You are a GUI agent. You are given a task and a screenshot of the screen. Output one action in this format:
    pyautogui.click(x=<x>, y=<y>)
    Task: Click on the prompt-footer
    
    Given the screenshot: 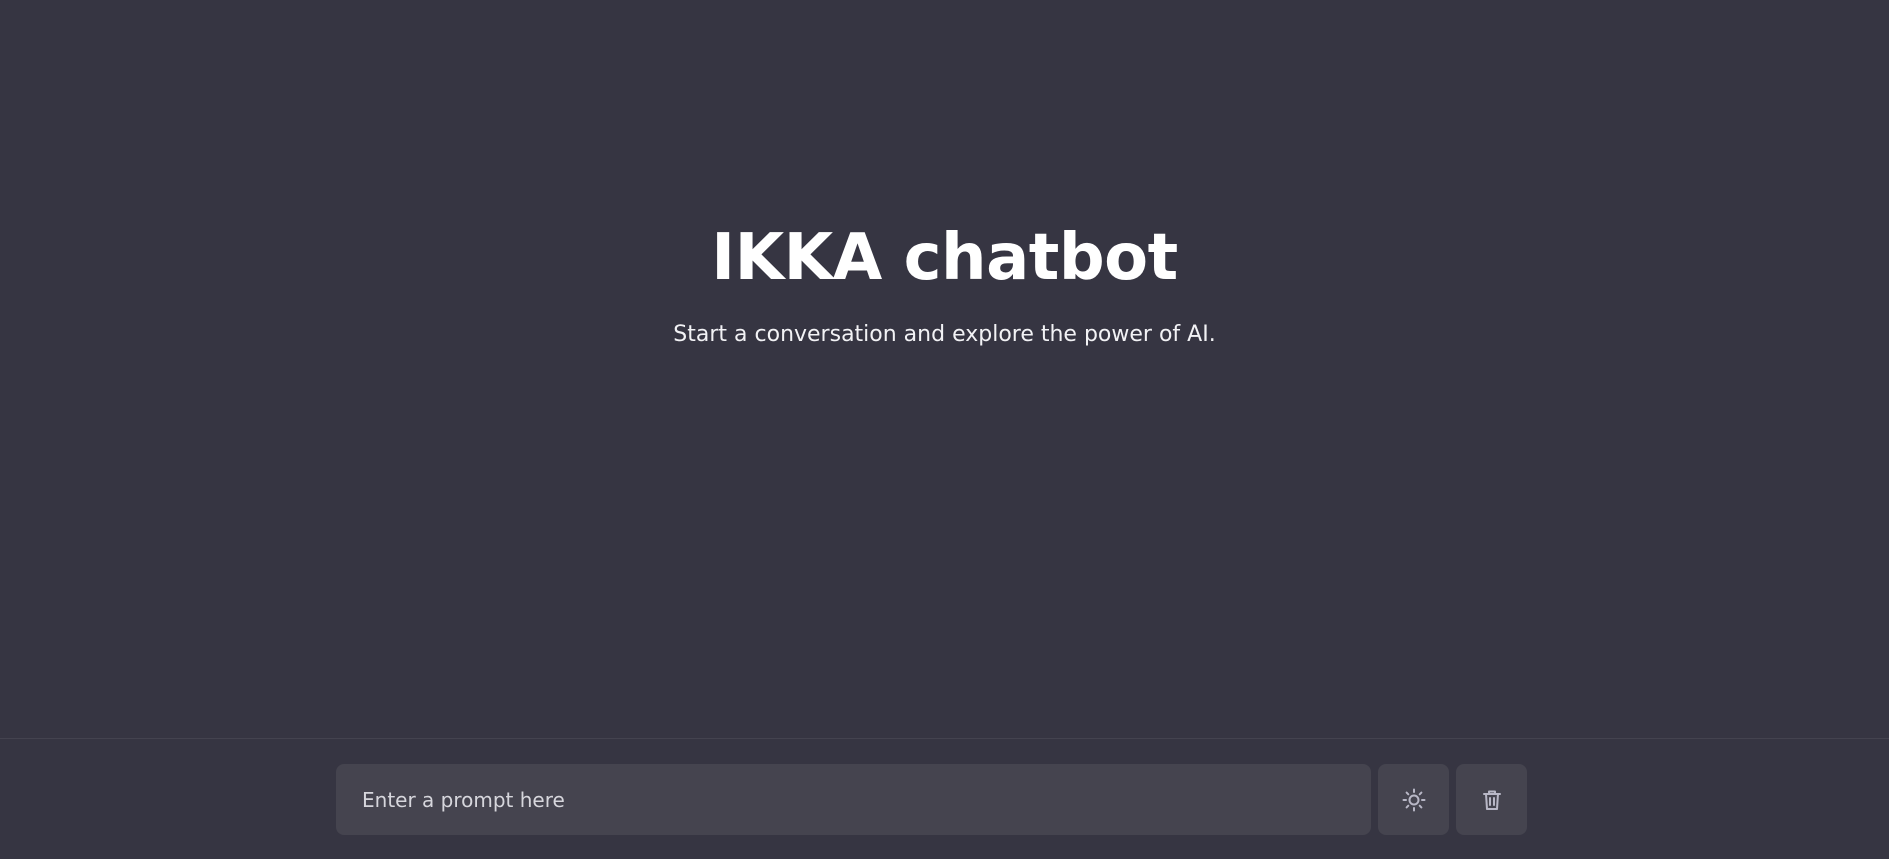 What is the action you would take?
    pyautogui.click(x=944, y=798)
    